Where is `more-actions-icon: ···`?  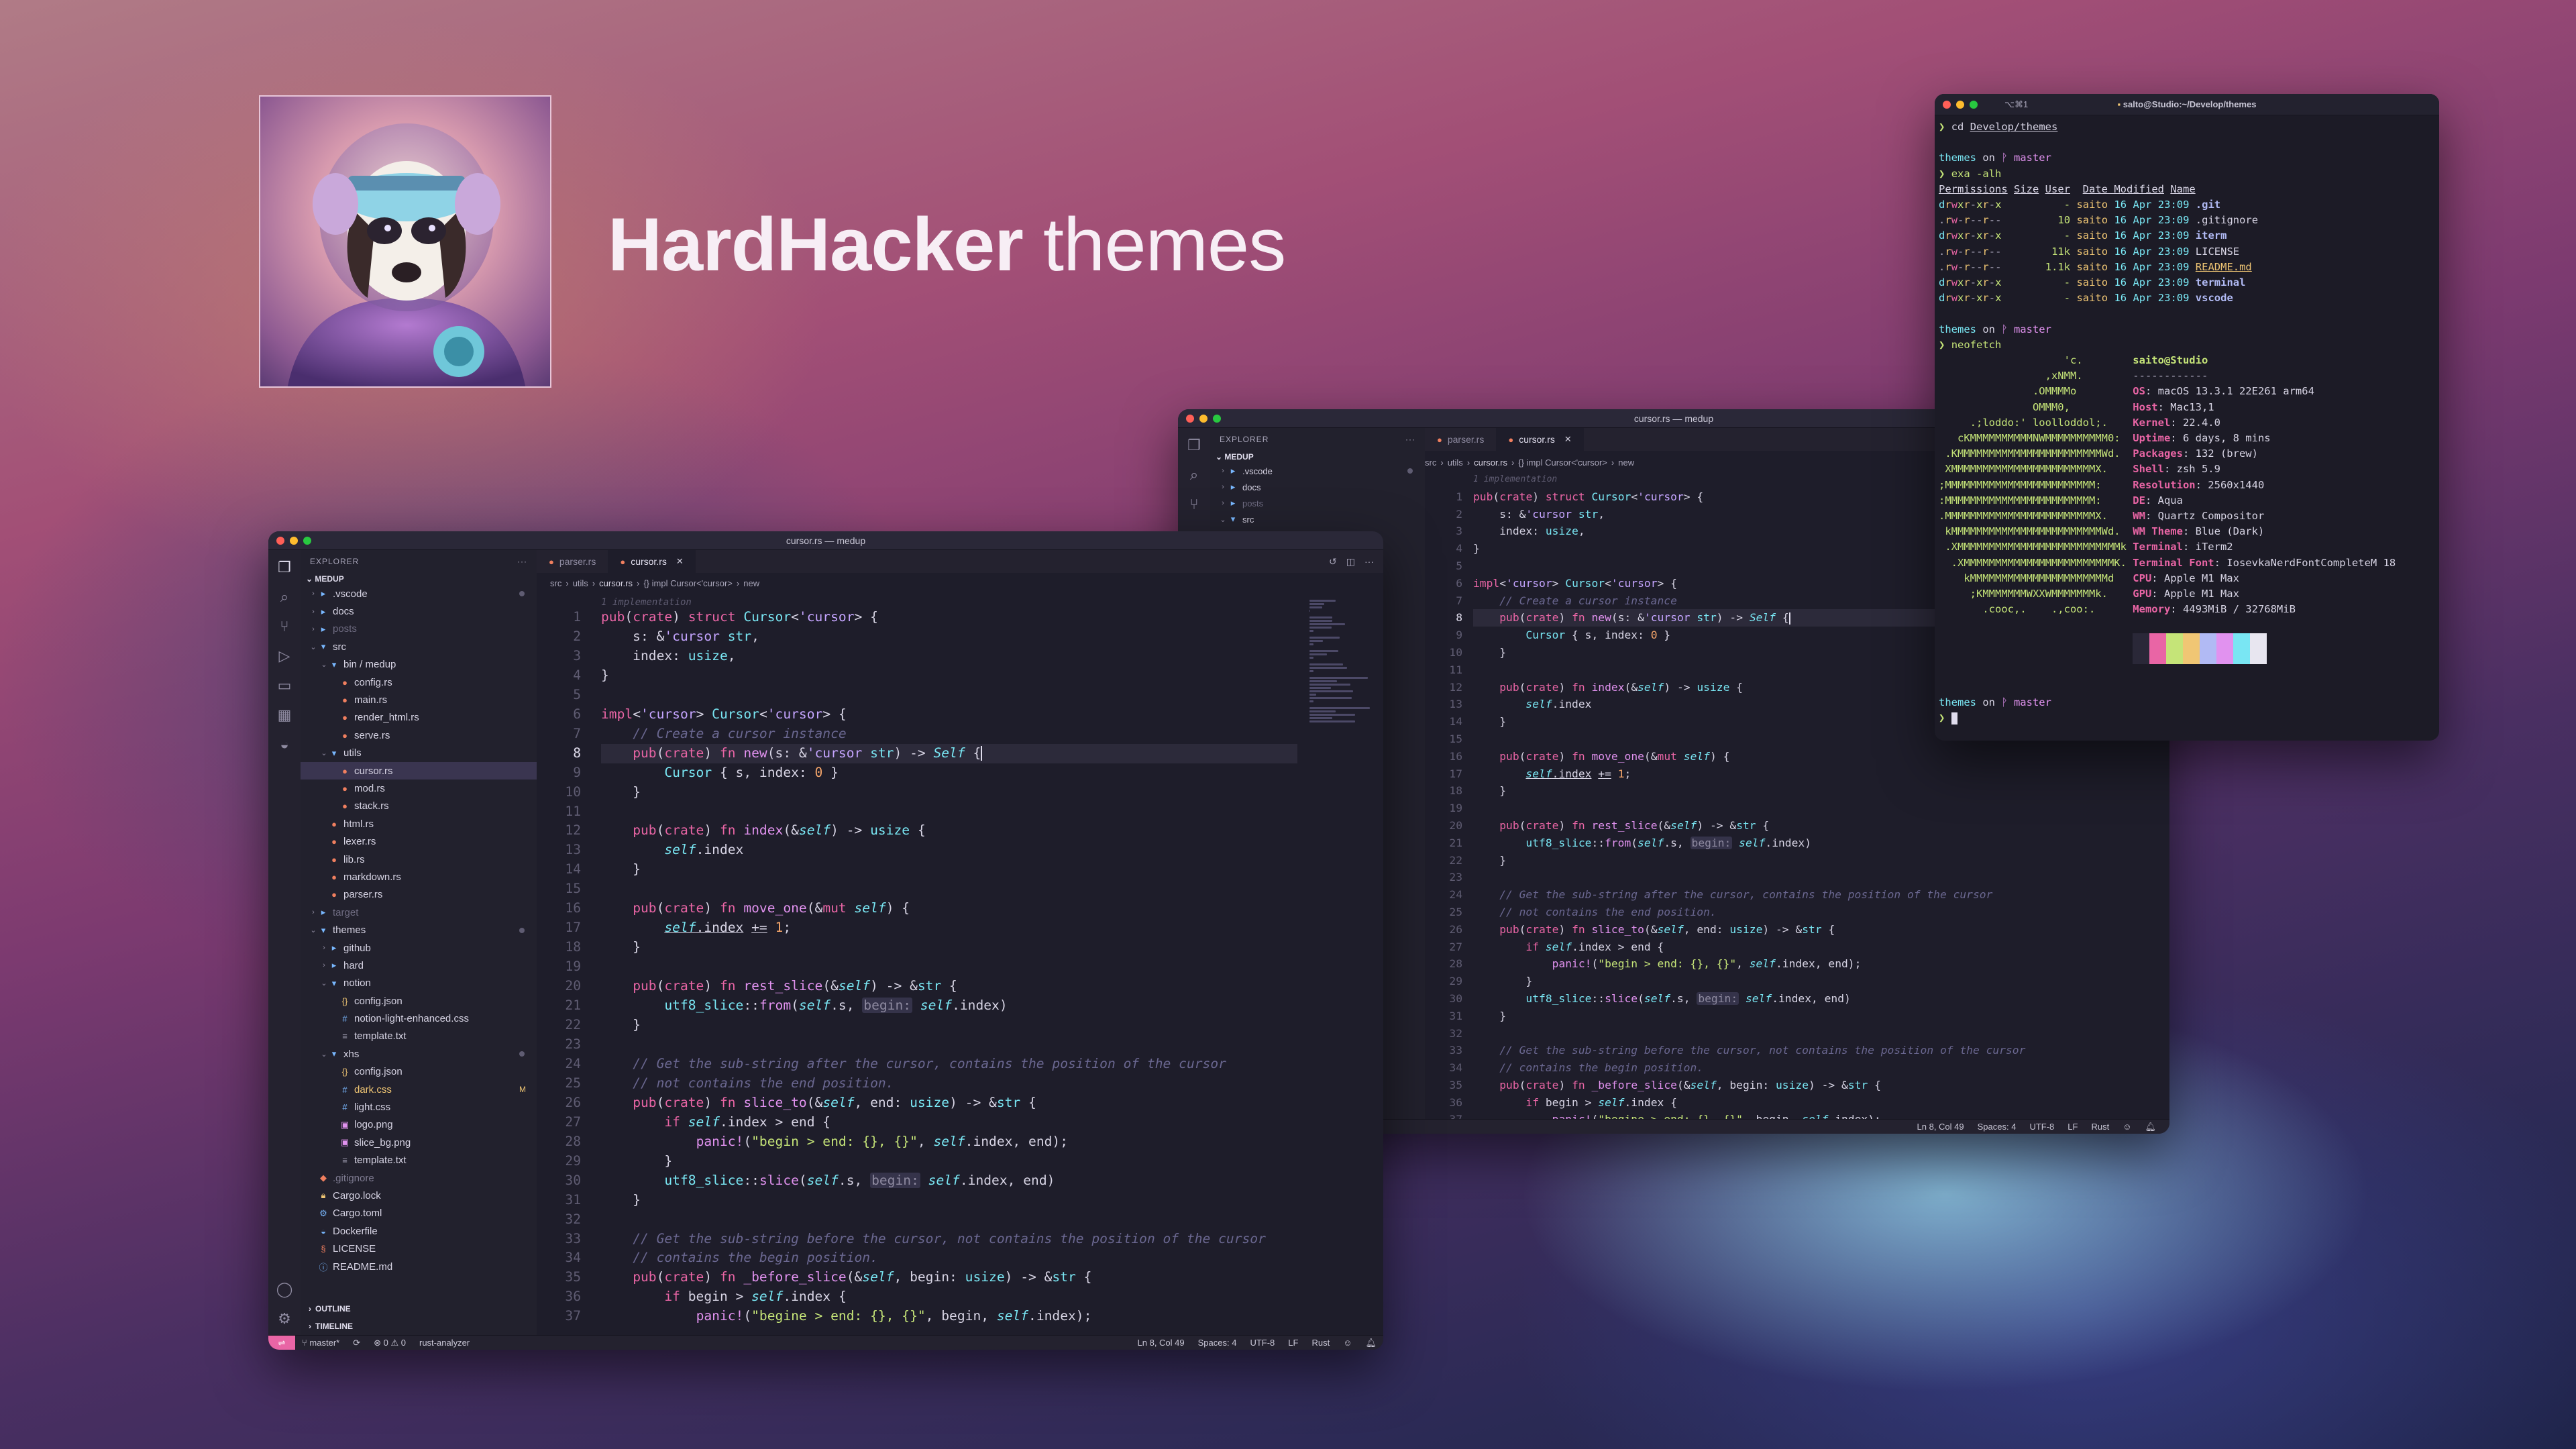
more-actions-icon: ··· is located at coordinates (1369, 561).